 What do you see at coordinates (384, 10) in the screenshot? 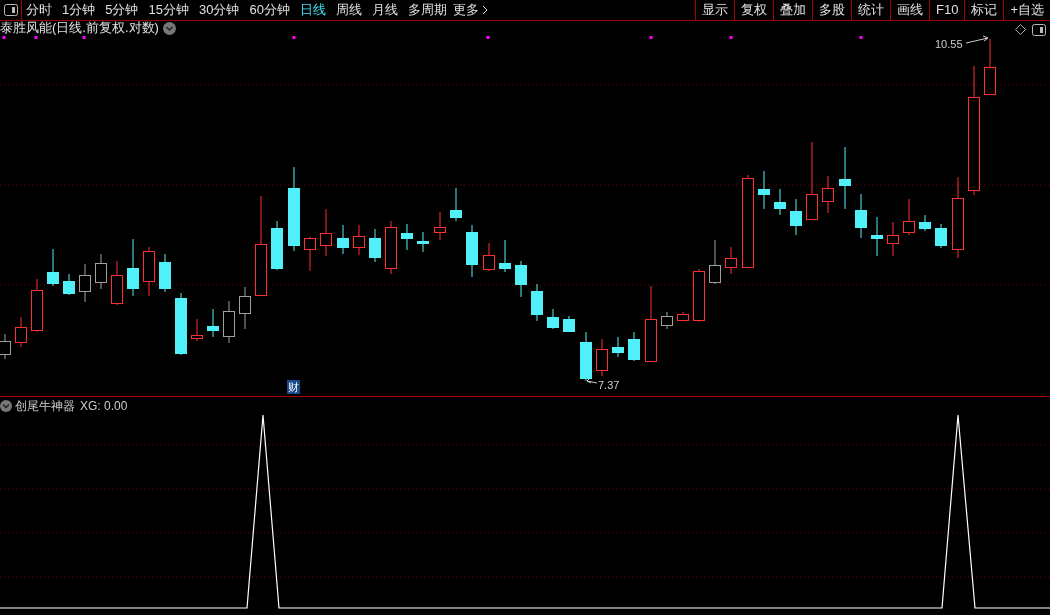
I see `period-tab: 月线` at bounding box center [384, 10].